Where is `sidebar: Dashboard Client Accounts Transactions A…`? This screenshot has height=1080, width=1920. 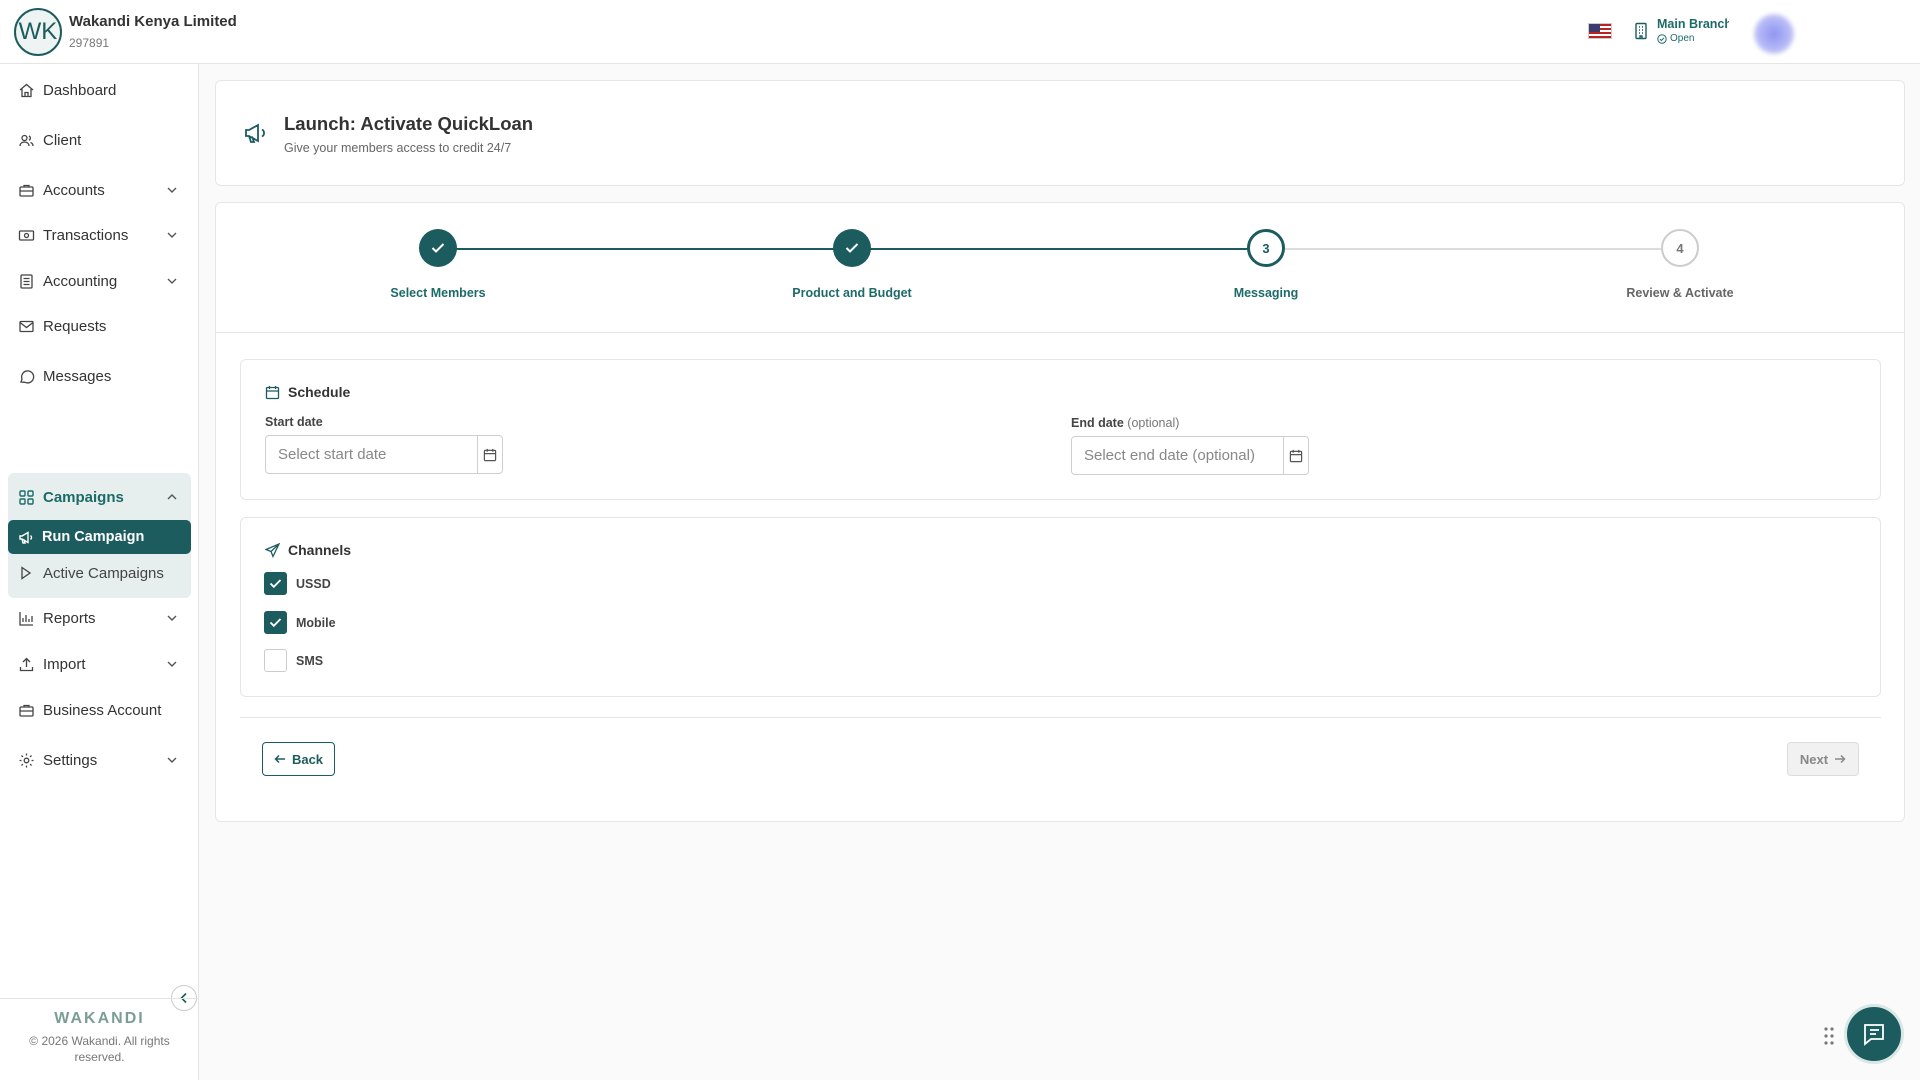
sidebar: Dashboard Client Accounts Transactions A… is located at coordinates (99, 572).